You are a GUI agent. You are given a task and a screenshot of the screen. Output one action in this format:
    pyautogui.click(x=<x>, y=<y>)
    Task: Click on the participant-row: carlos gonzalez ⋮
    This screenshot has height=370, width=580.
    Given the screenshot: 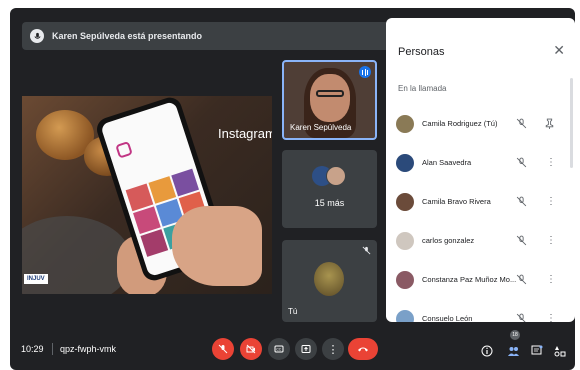 What is the action you would take?
    pyautogui.click(x=476, y=240)
    